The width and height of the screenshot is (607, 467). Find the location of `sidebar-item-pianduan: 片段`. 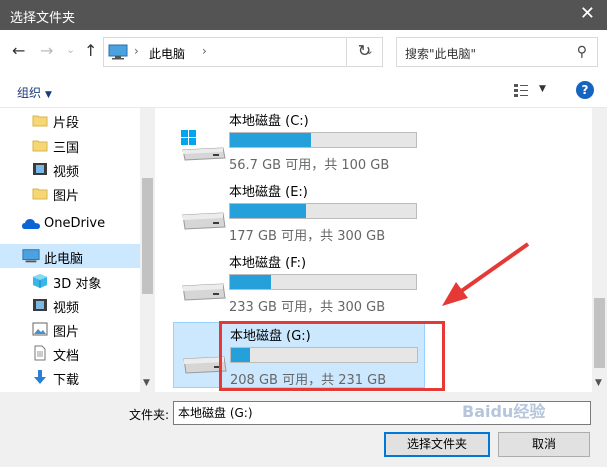

sidebar-item-pianduan: 片段 is located at coordinates (70, 120).